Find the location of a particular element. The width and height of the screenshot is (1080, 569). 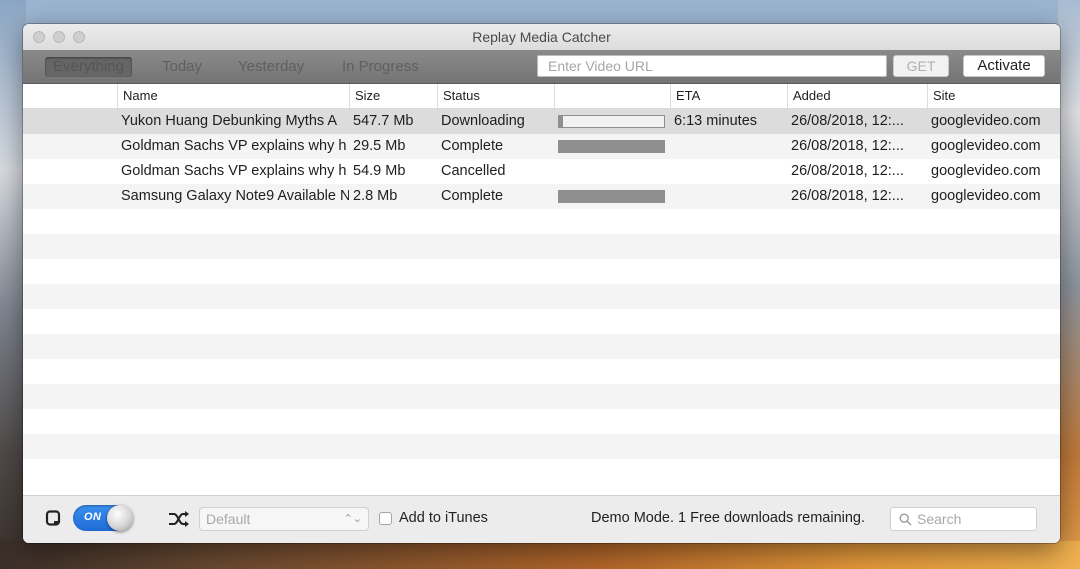

cell-status: Cancelled is located at coordinates (473, 171).